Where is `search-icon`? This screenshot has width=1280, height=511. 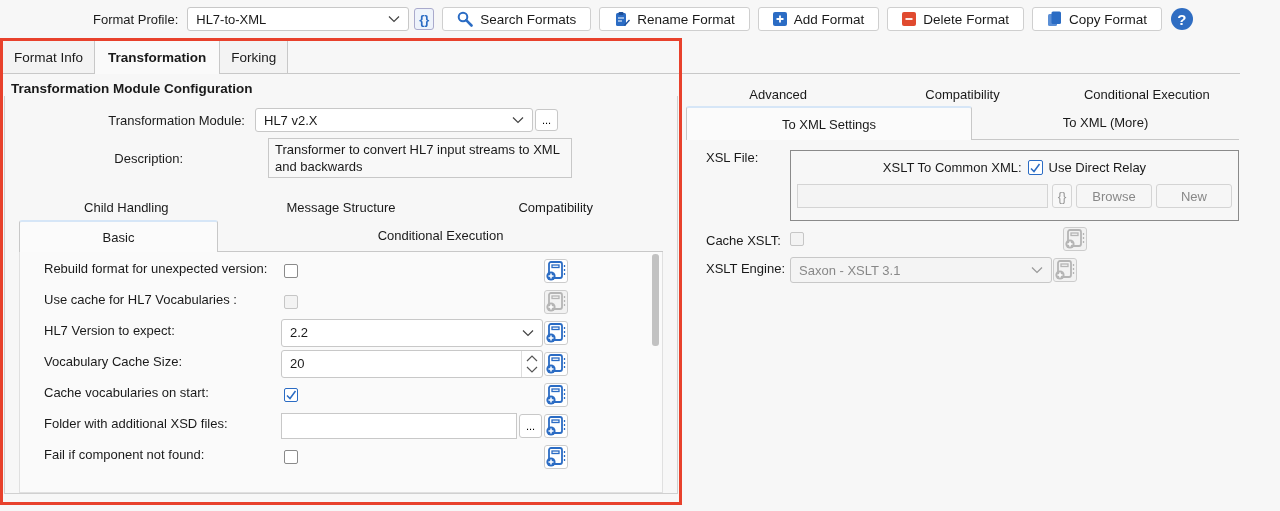 search-icon is located at coordinates (465, 19).